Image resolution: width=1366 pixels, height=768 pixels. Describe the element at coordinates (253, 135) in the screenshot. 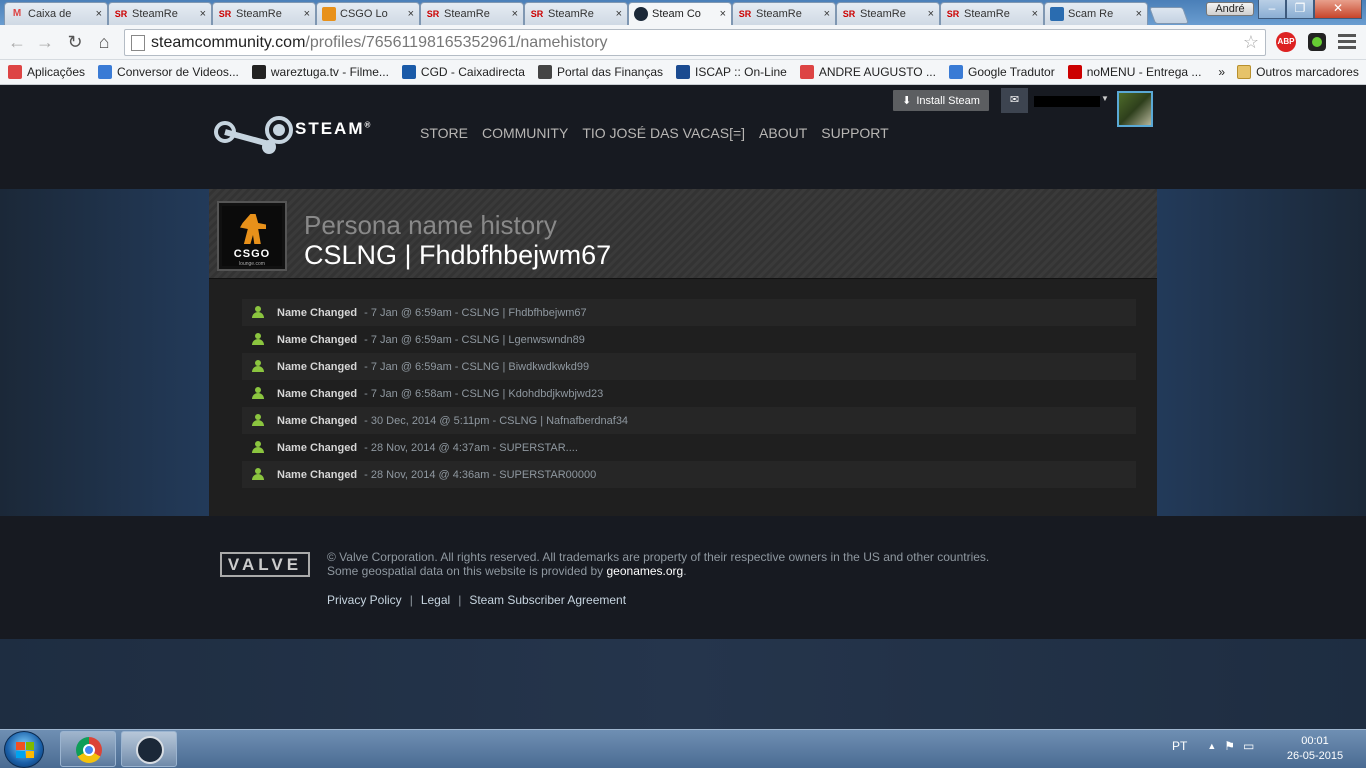

I see `steam-logo-icon` at that location.